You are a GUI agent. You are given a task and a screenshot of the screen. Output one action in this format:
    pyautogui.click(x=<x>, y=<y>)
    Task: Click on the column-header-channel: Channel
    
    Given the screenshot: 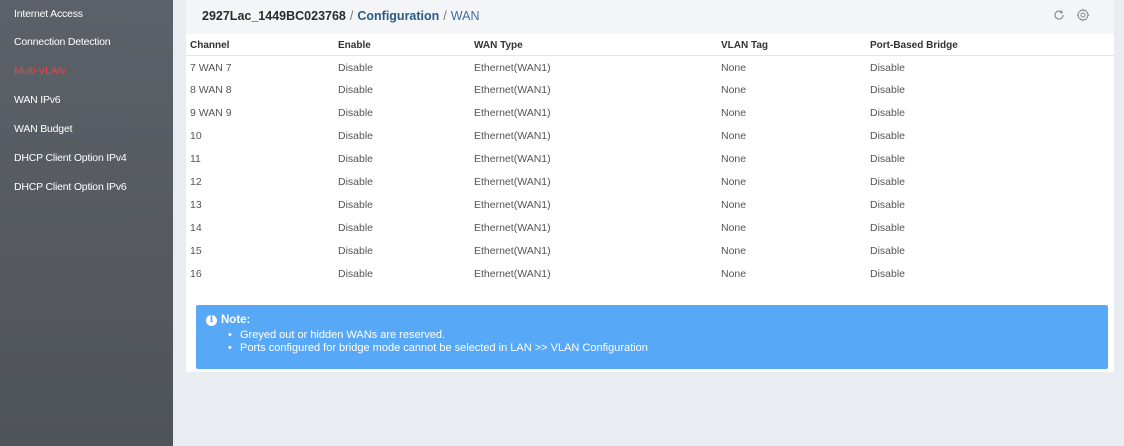 What is the action you would take?
    pyautogui.click(x=210, y=45)
    